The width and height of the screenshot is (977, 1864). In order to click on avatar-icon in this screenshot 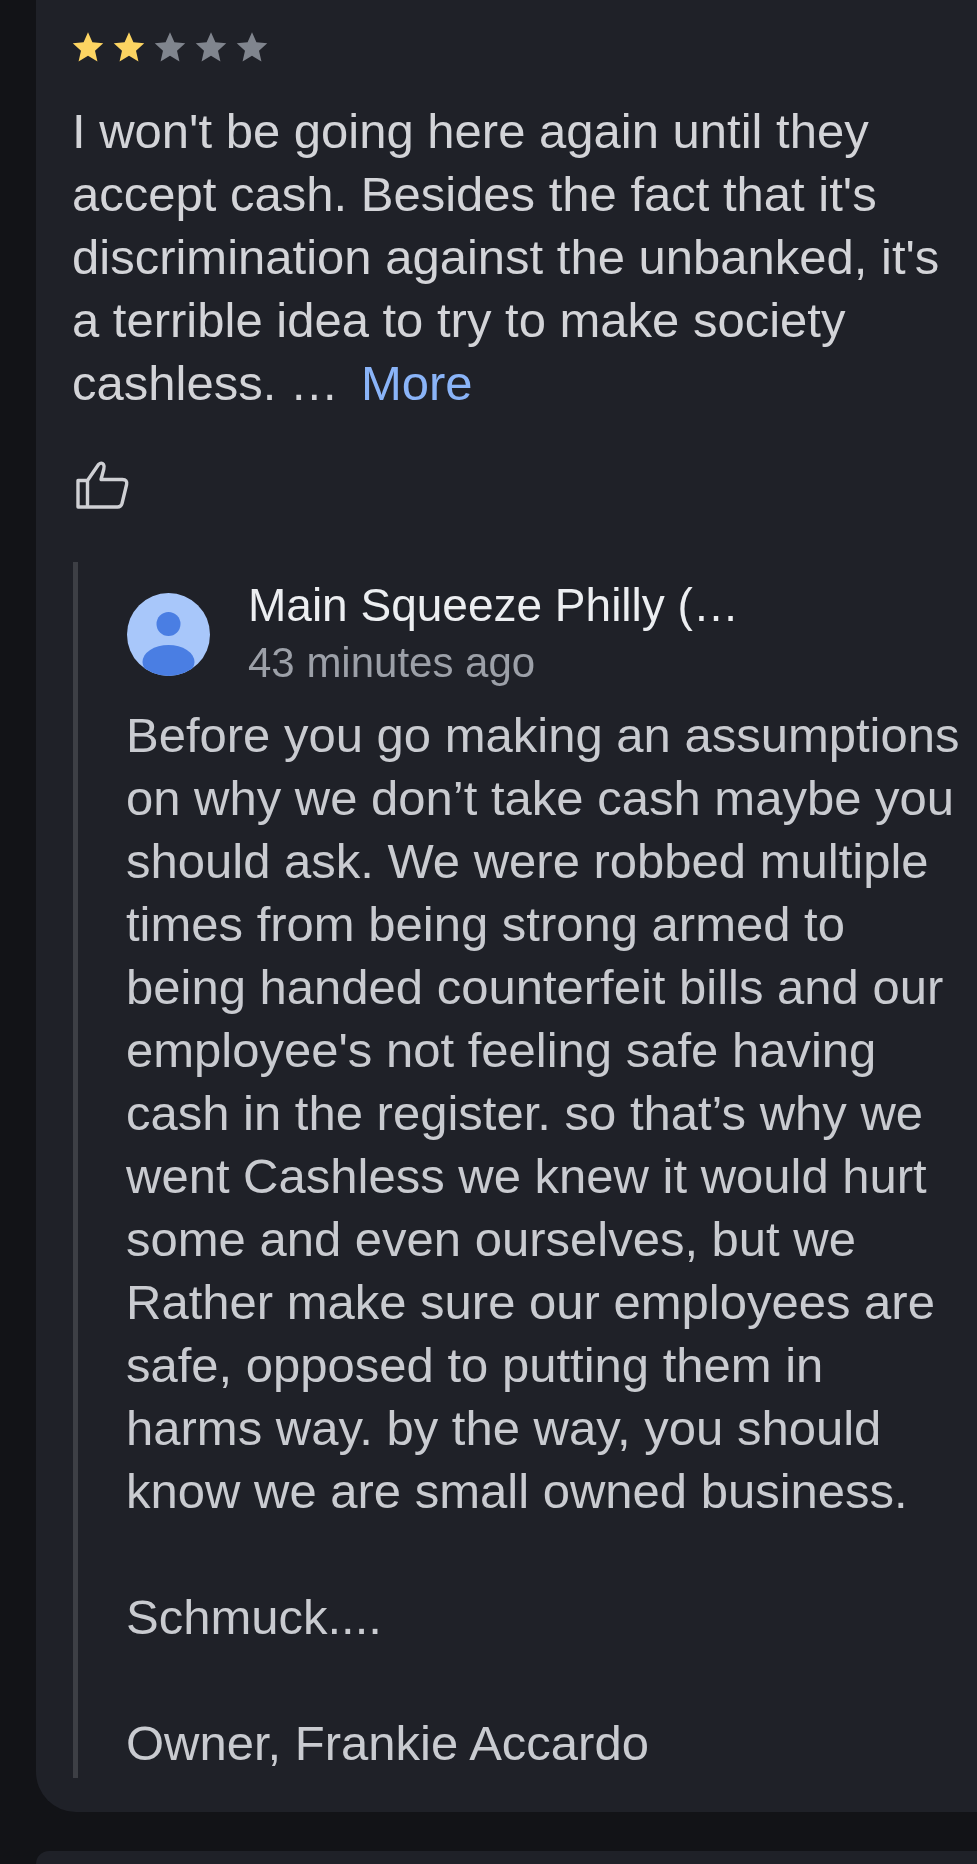, I will do `click(168, 634)`.